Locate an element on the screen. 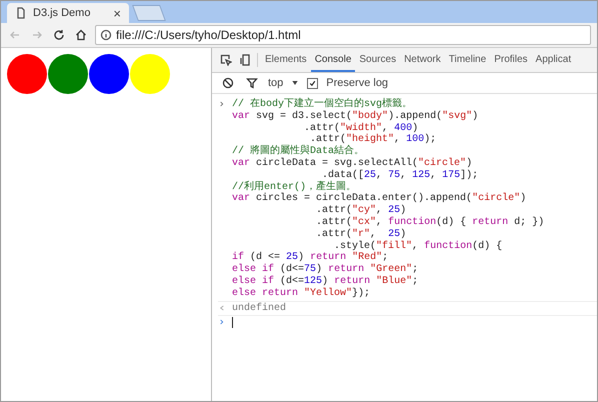 The image size is (598, 402). home-icon is located at coordinates (81, 35).